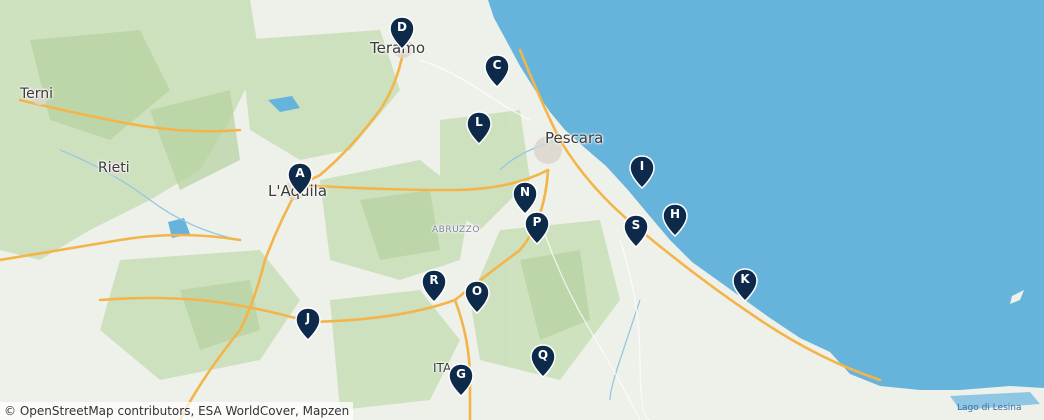  I want to click on map-marker-p: P, so click(537, 228).